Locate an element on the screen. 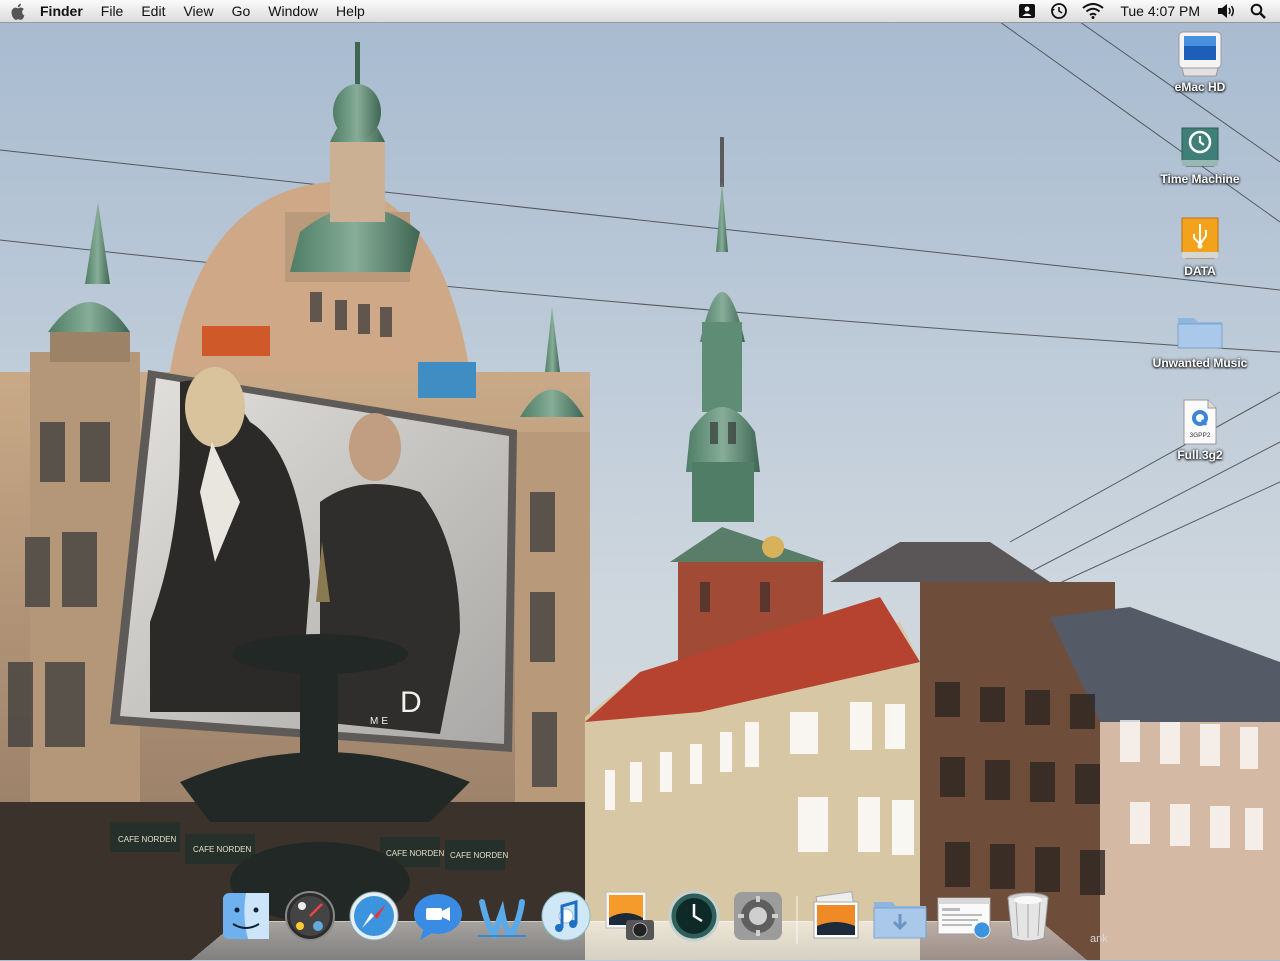 The image size is (1280, 961). bank-sign: ank is located at coordinates (1099, 939).